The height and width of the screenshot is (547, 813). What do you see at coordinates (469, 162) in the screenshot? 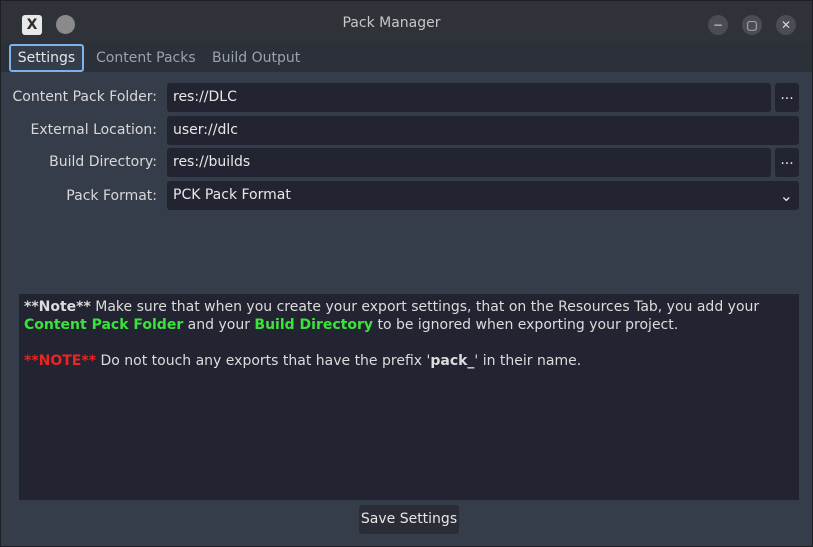
I see `build-directory-input: res://builds` at bounding box center [469, 162].